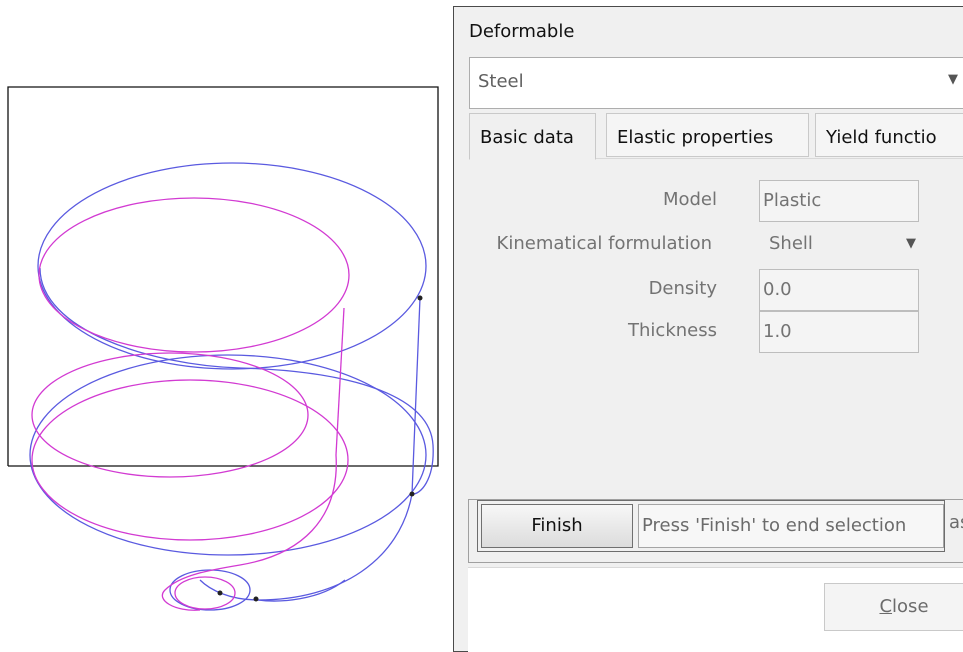 This screenshot has height=652, width=963. I want to click on blue-top-ellipse, so click(232, 266).